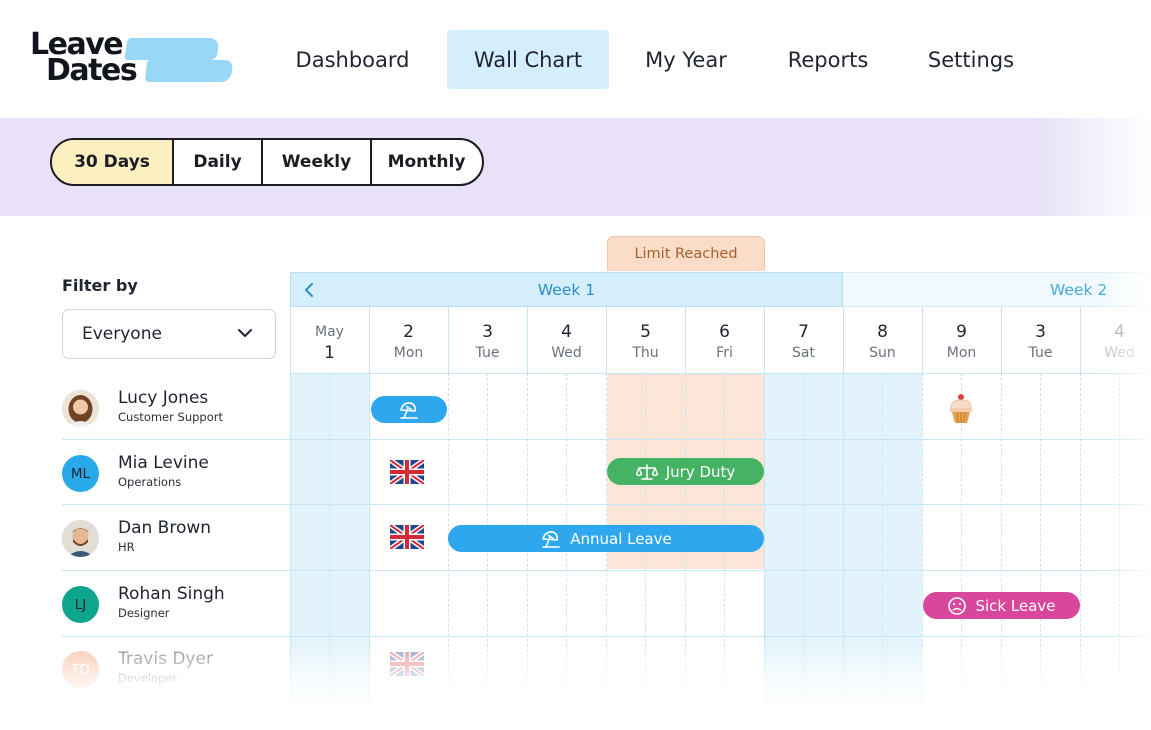 This screenshot has height=730, width=1151. What do you see at coordinates (317, 162) in the screenshot?
I see `view-weekly-button: Weekly` at bounding box center [317, 162].